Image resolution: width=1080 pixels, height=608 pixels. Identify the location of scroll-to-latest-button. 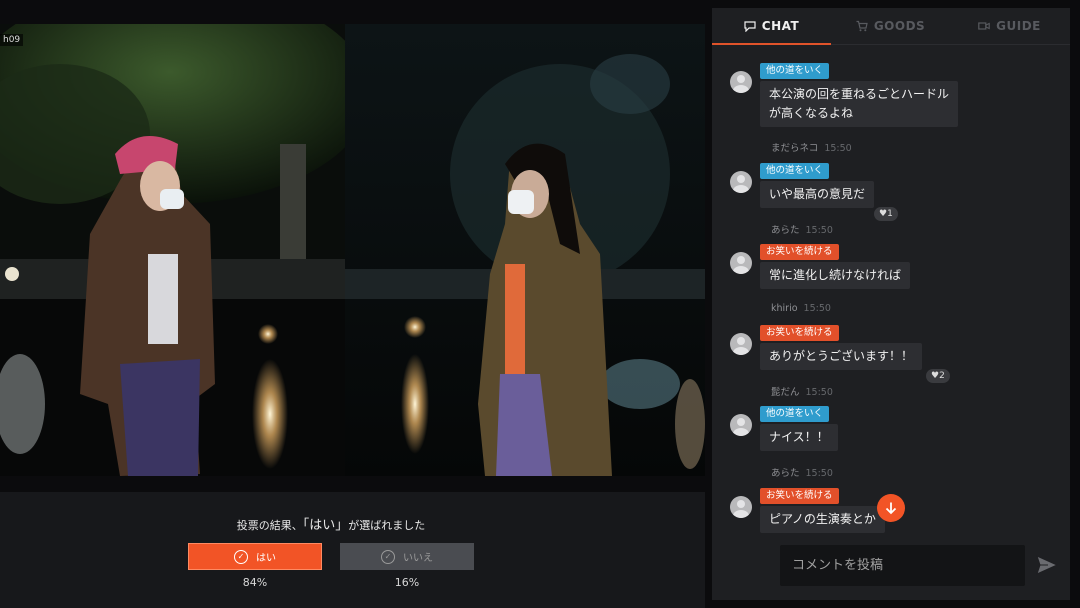
(891, 508).